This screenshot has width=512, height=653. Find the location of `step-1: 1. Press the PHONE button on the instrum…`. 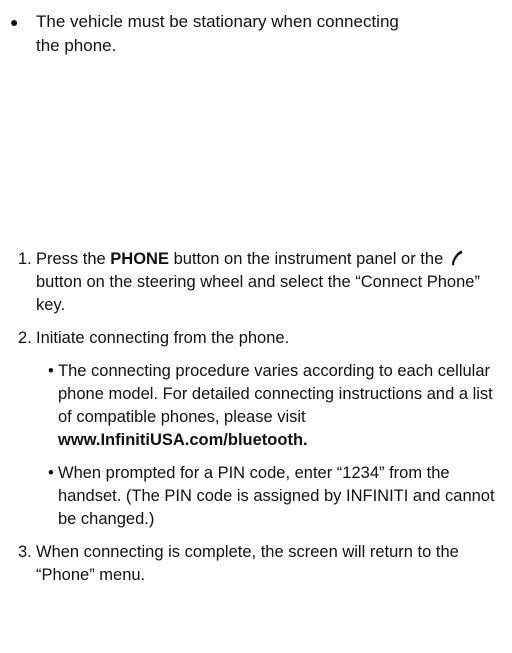

step-1: 1. Press the PHONE button on the instrum… is located at coordinates (257, 282).